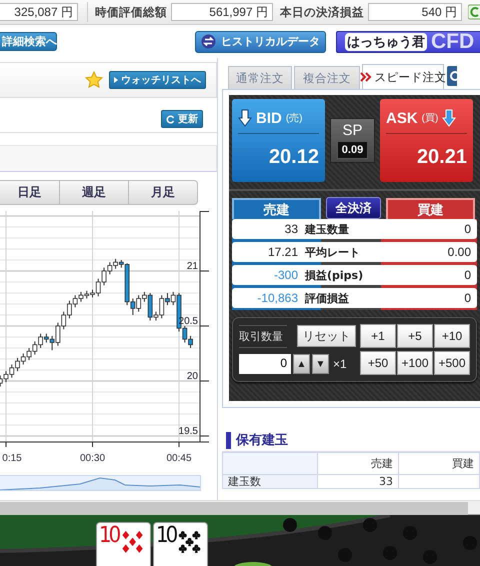  What do you see at coordinates (157, 80) in the screenshot?
I see `watchlist-button: ウォッチリストへ` at bounding box center [157, 80].